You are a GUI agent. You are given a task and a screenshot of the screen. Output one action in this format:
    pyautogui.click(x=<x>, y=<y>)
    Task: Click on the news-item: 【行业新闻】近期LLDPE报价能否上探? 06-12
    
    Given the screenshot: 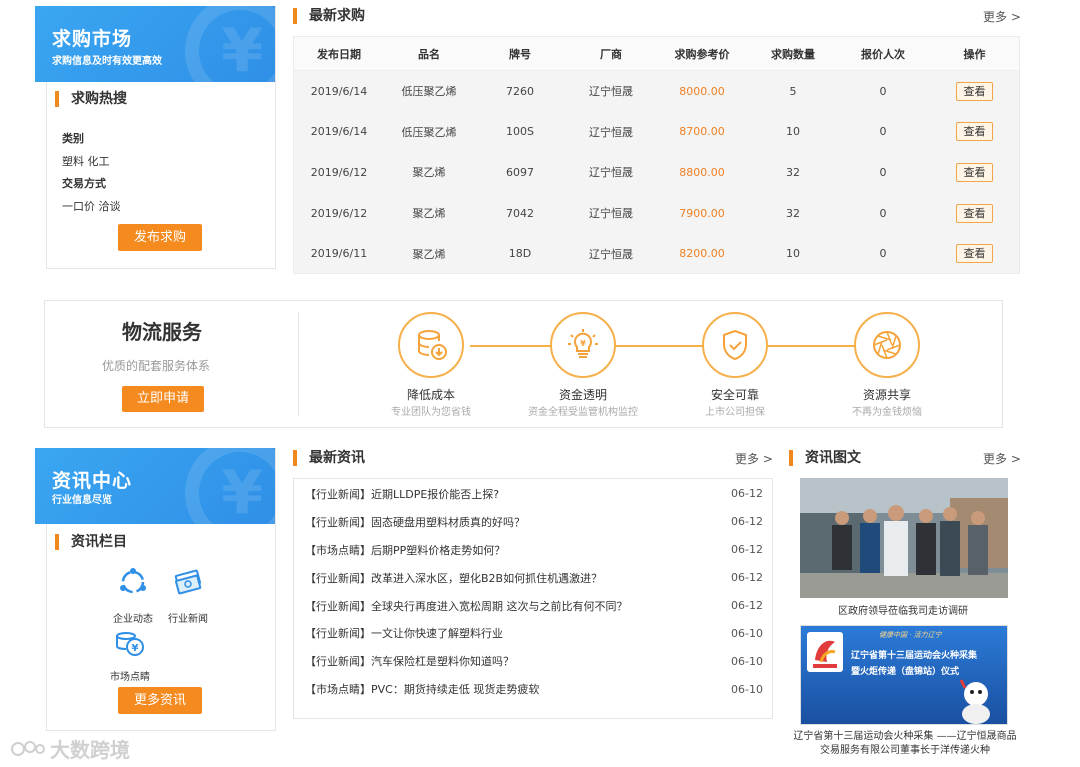 What is the action you would take?
    pyautogui.click(x=534, y=494)
    